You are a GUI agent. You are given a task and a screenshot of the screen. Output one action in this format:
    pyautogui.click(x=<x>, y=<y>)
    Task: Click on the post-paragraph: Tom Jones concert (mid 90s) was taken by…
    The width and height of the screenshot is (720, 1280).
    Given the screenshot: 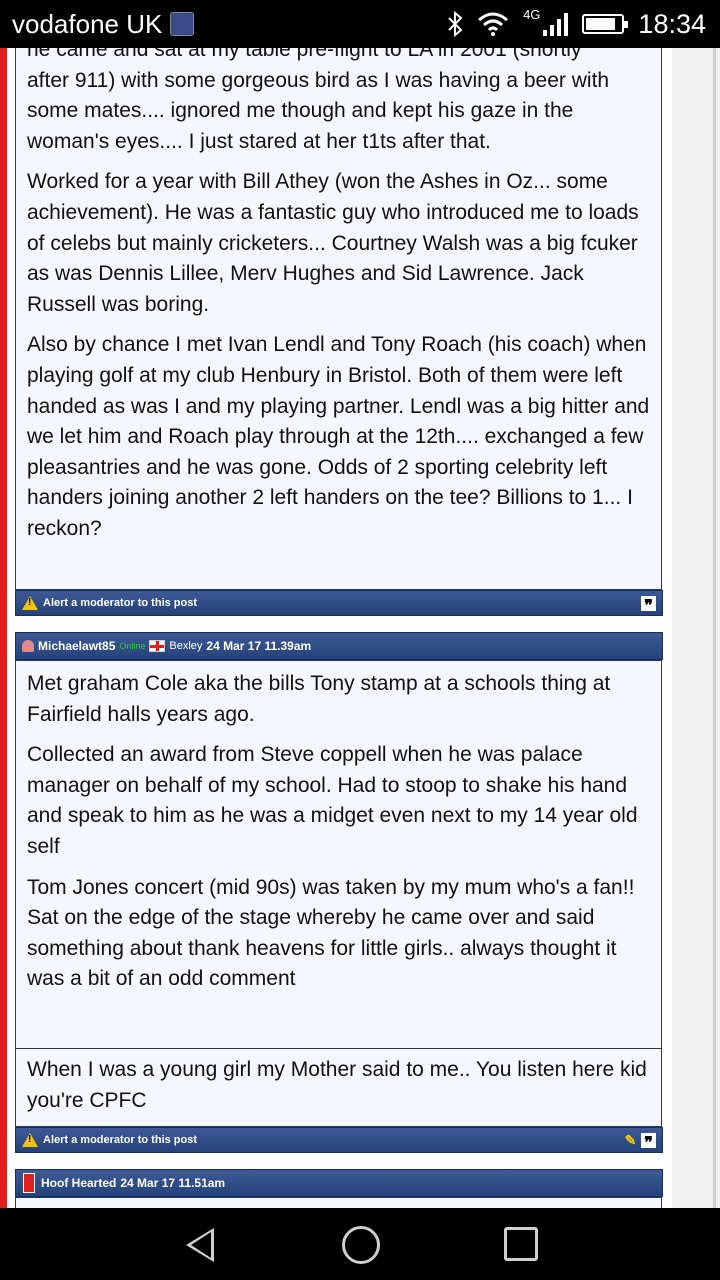 What is the action you would take?
    pyautogui.click(x=331, y=933)
    